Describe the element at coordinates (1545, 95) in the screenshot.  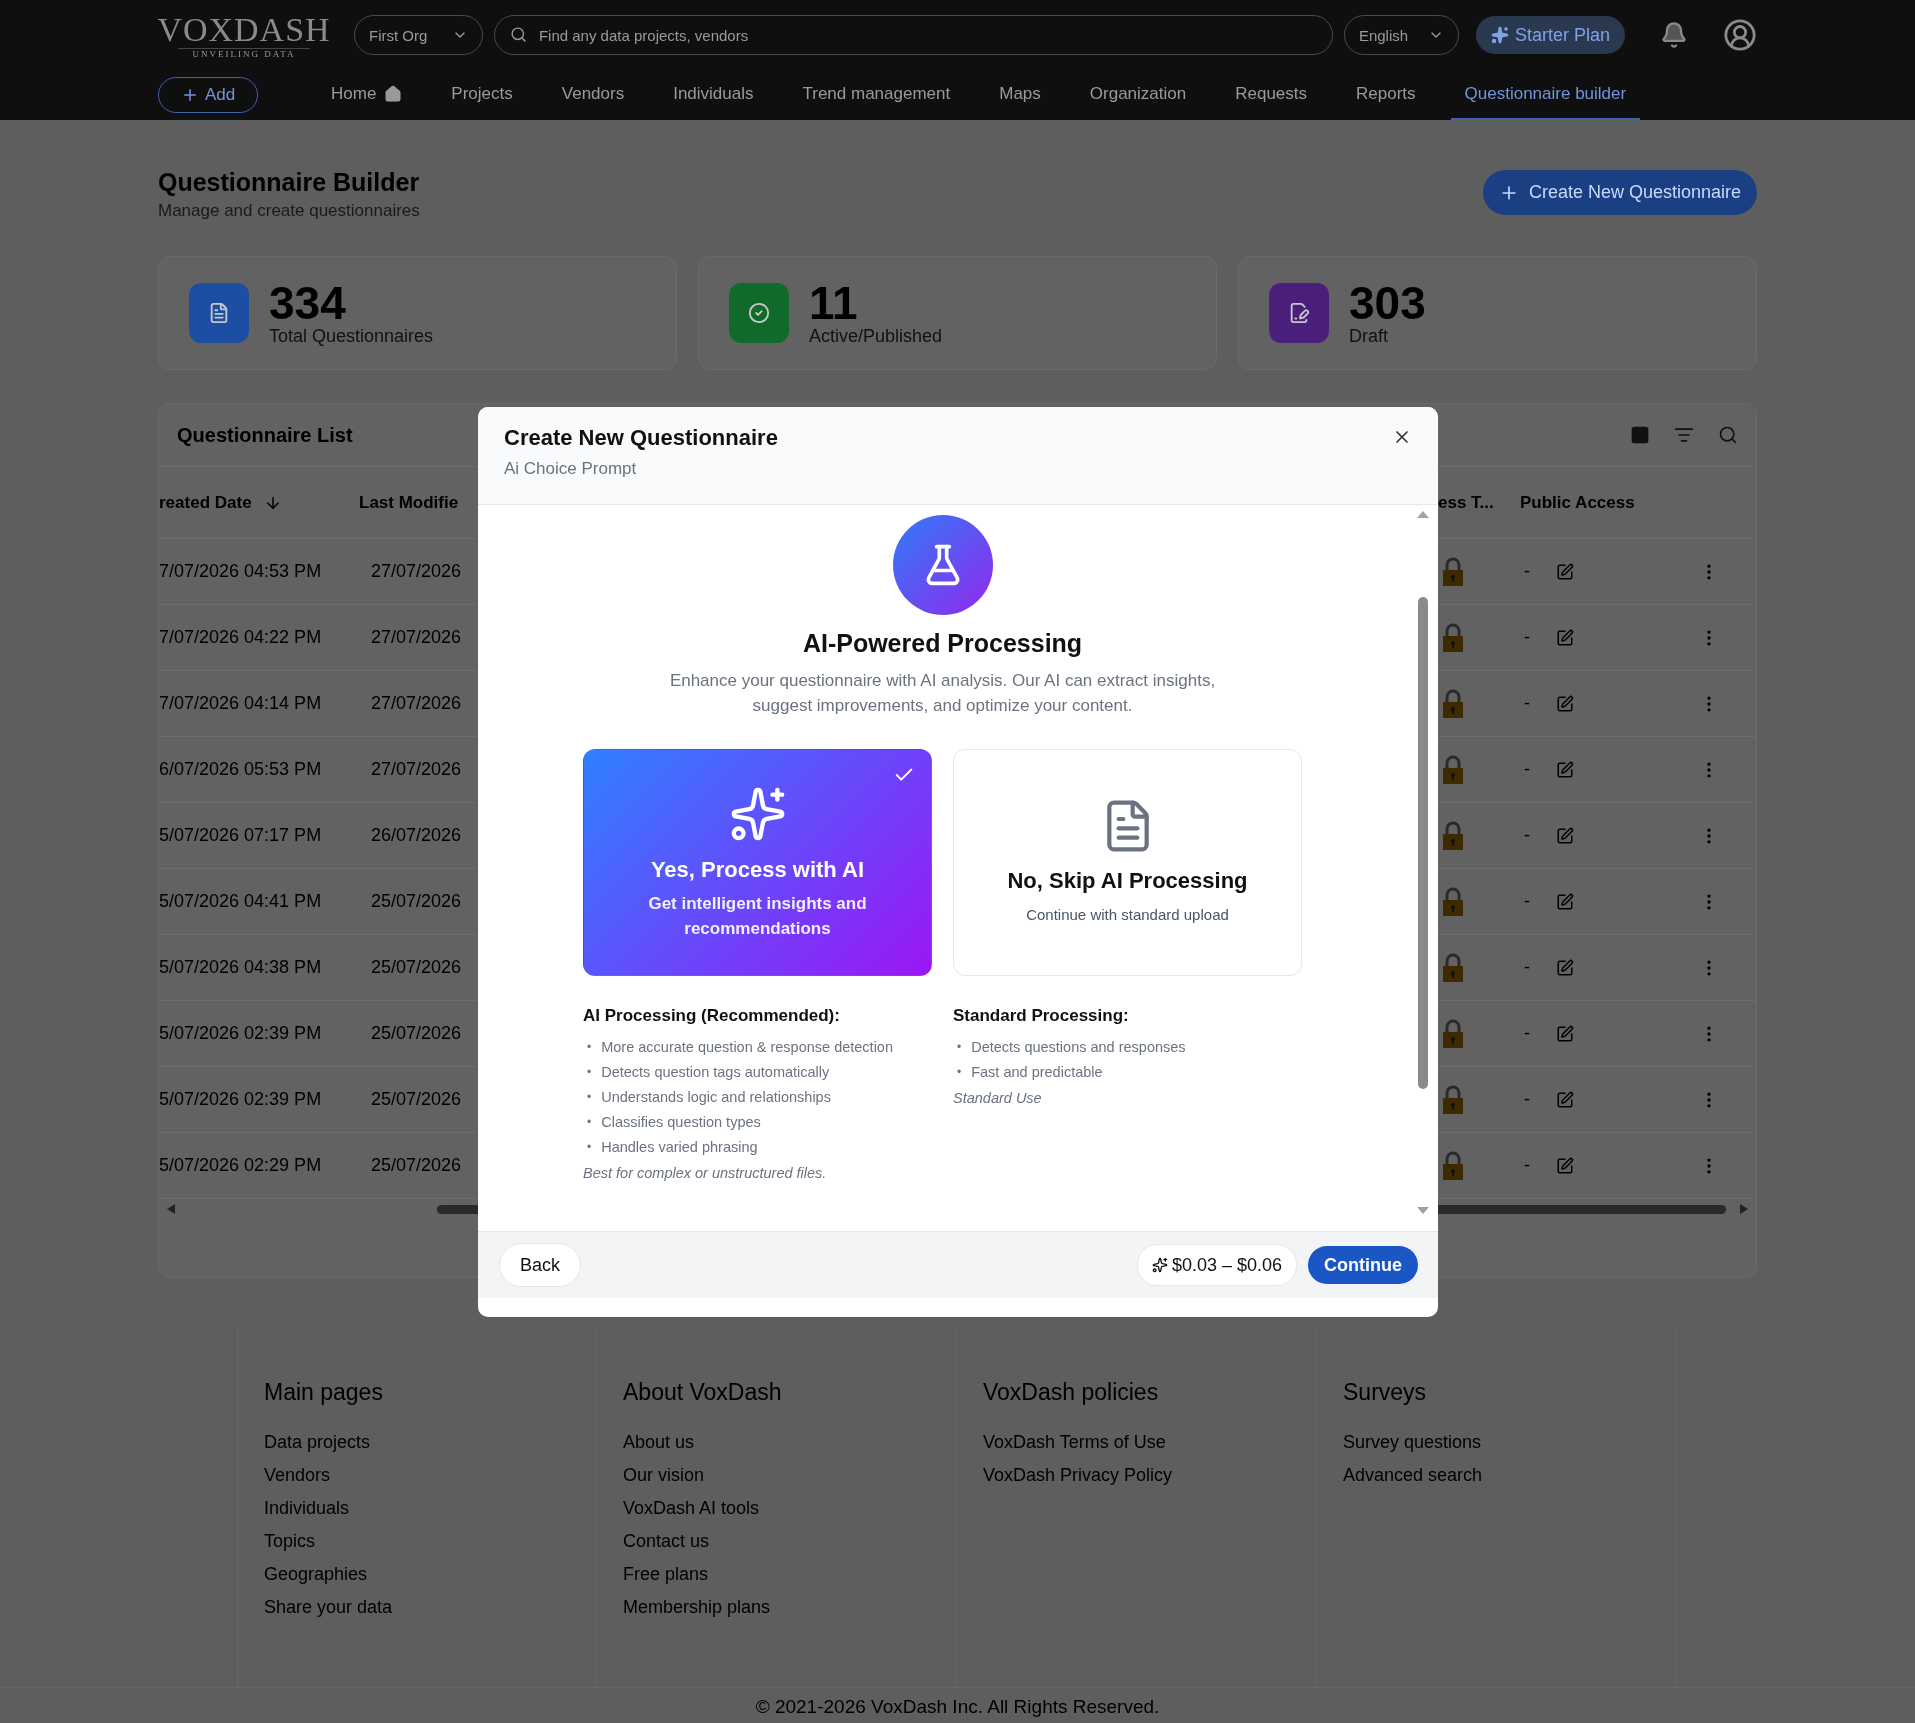
I see `nav-link: Questionnaire builder` at that location.